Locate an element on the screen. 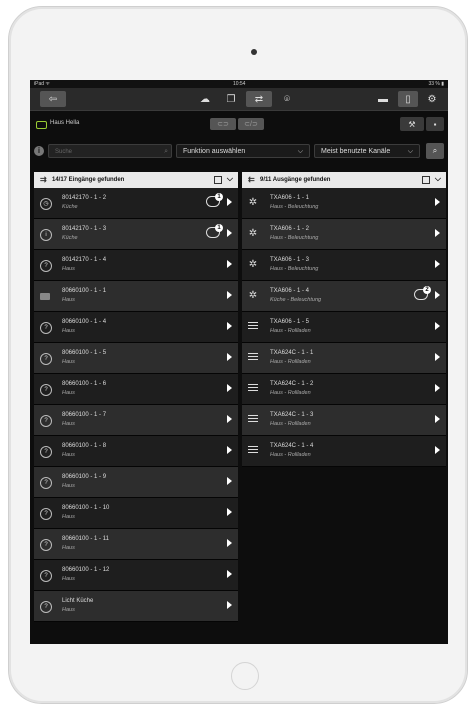 The image size is (474, 708). list-item: ✲ TXA606 - 1 - 1 Haus - Beleuchtung is located at coordinates (344, 203).